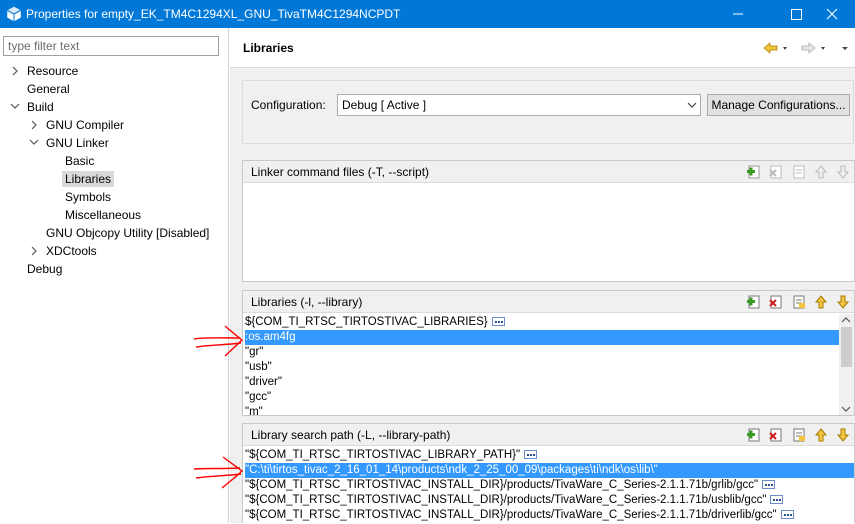 The height and width of the screenshot is (524, 855). I want to click on scroll-down-icon, so click(846, 409).